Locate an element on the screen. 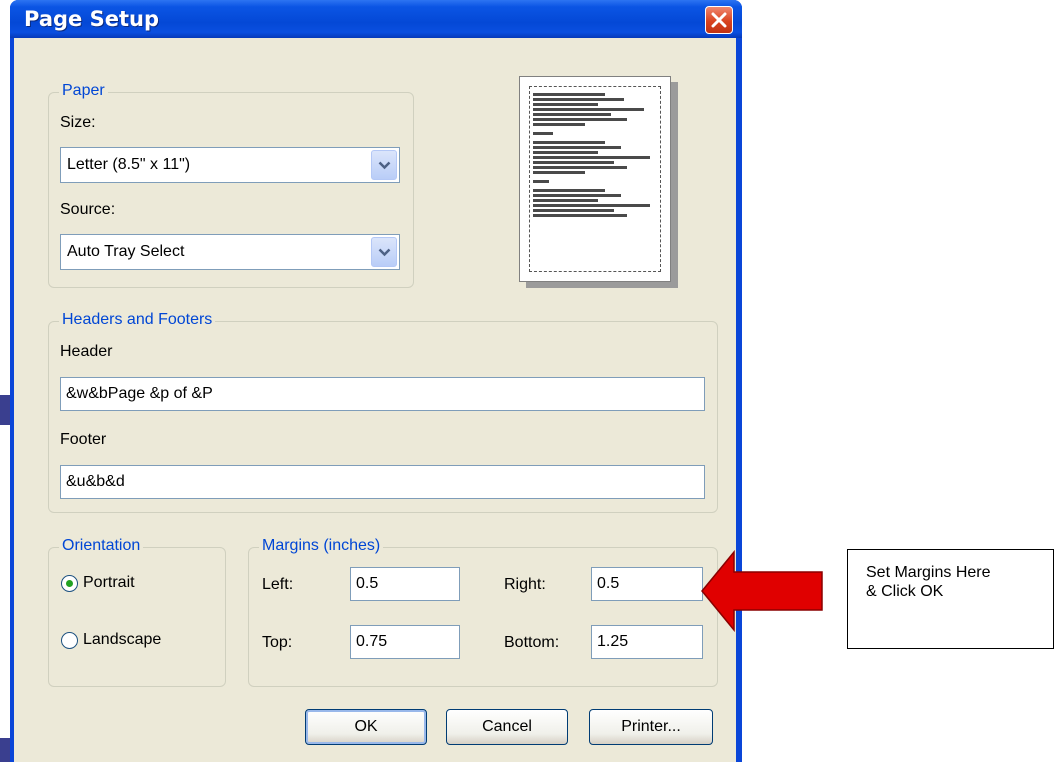 The image size is (1054, 762). close-icon is located at coordinates (719, 20).